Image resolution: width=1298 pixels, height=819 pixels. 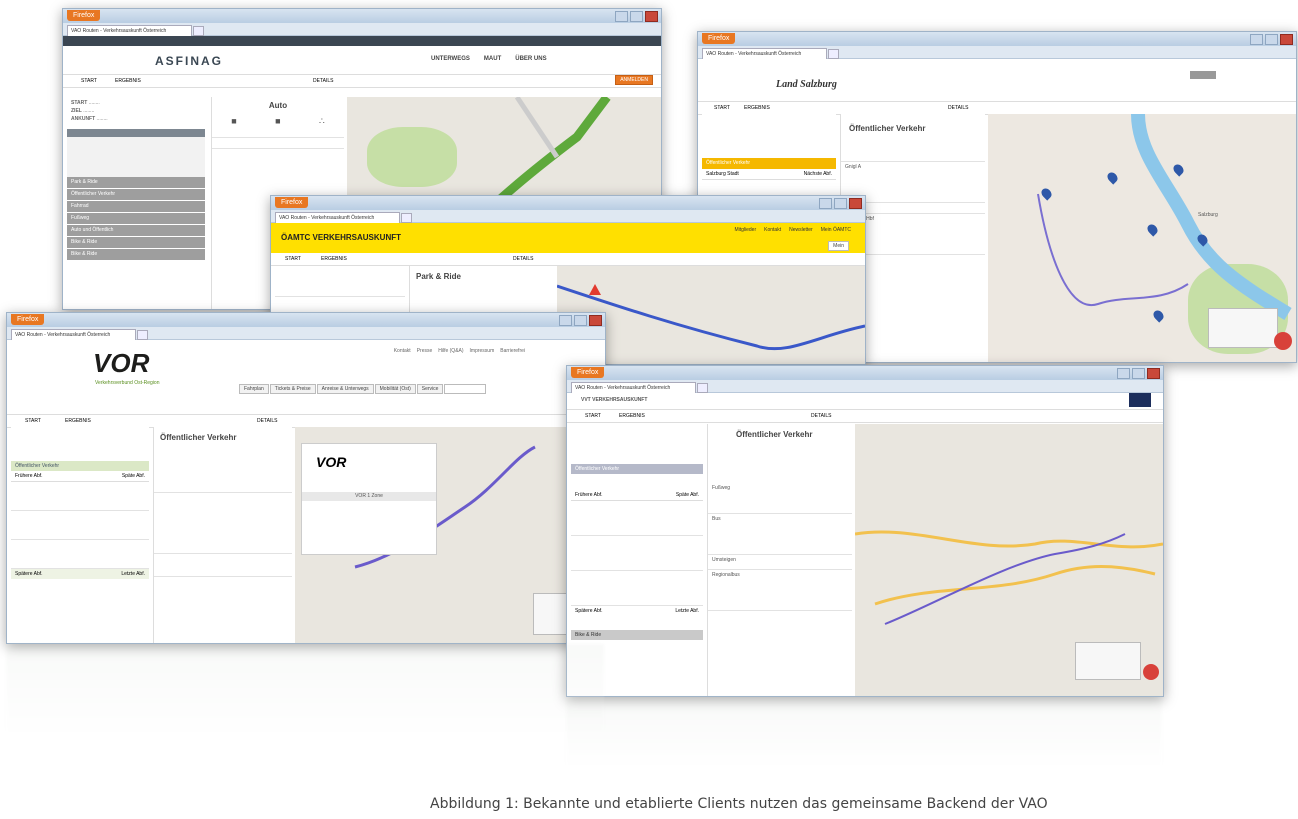 I want to click on mode-fahrrad: Fahrrad, so click(x=136, y=207).